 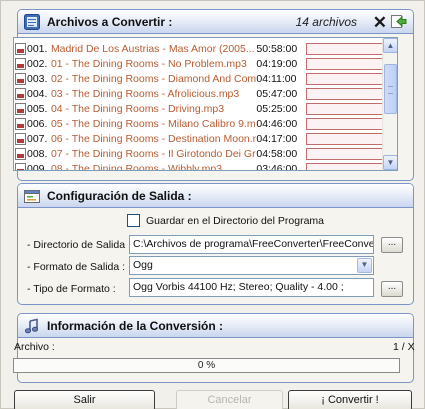 I want to click on file-duration: 50:58:00, so click(x=277, y=48).